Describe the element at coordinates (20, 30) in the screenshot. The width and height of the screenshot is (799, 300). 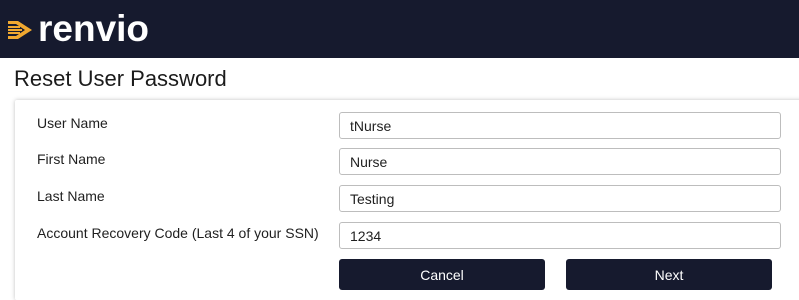
I see `renvio-logo-mark-icon` at that location.